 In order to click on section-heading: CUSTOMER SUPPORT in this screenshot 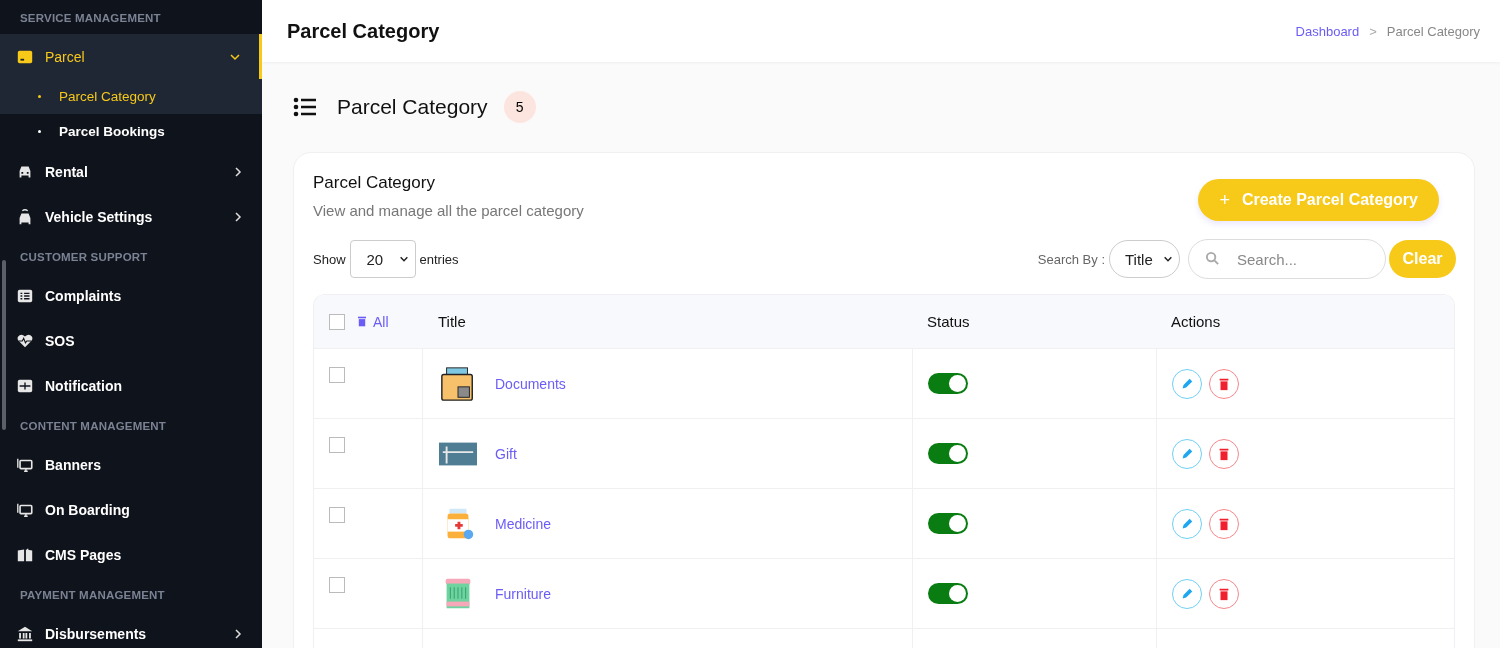, I will do `click(84, 257)`.